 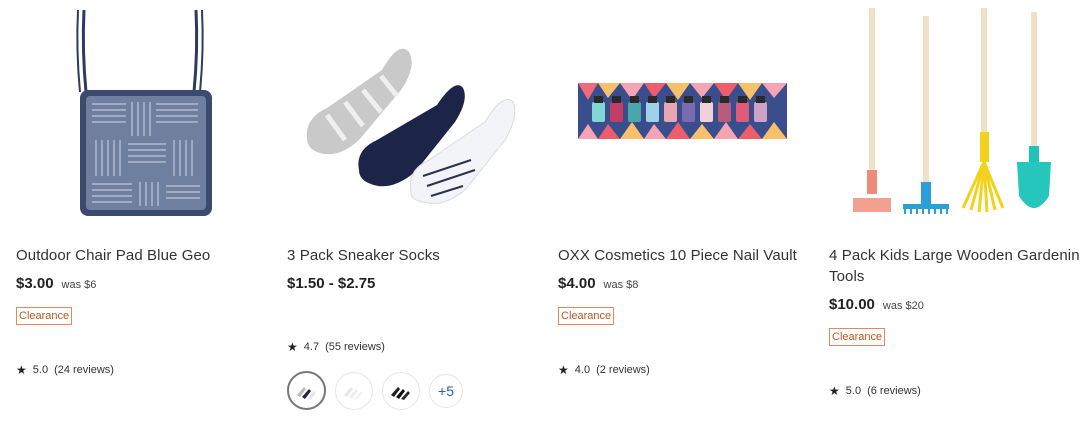 What do you see at coordinates (56, 283) in the screenshot?
I see `price-row: $3.00 was $6` at bounding box center [56, 283].